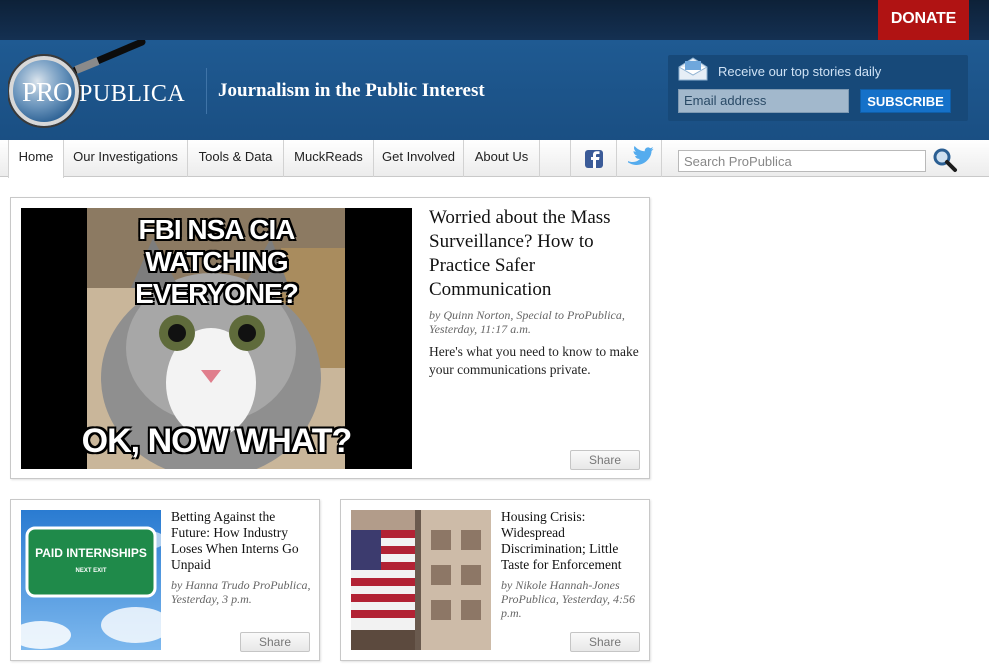 The height and width of the screenshot is (670, 989). Describe the element at coordinates (351, 90) in the screenshot. I see `site-tagline: Journalism in the Public Interest` at that location.